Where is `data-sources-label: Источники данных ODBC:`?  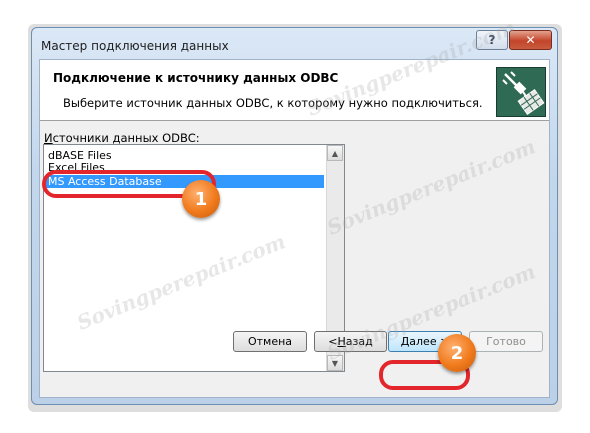
data-sources-label: Источники данных ODBC: is located at coordinates (122, 138).